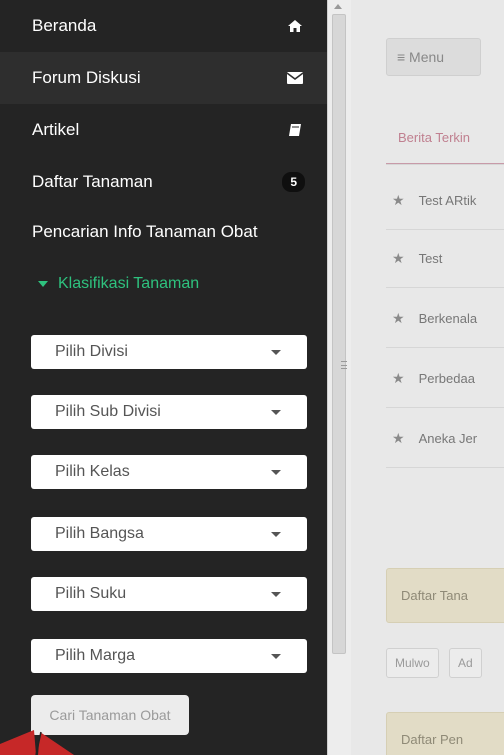  Describe the element at coordinates (163, 78) in the screenshot. I see `sidebar-item-forum-diskusi: Forum Diskusi` at that location.